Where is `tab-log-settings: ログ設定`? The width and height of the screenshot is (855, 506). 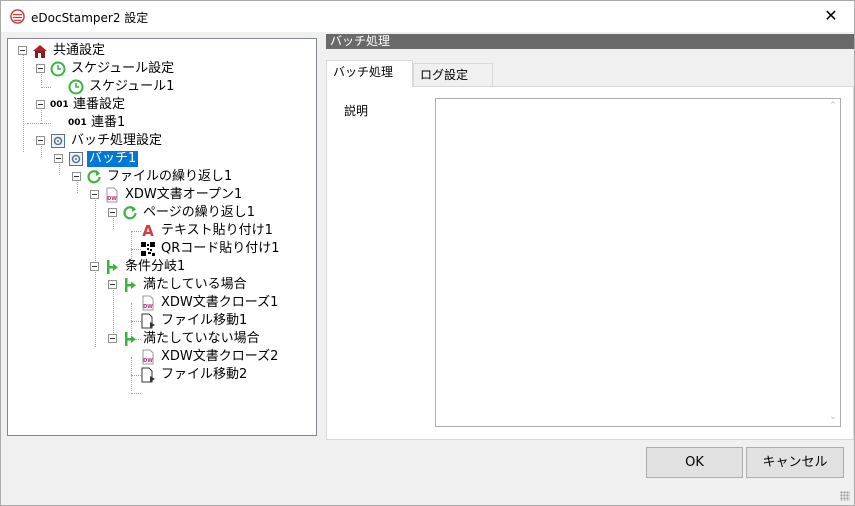
tab-log-settings: ログ設定 is located at coordinates (453, 74).